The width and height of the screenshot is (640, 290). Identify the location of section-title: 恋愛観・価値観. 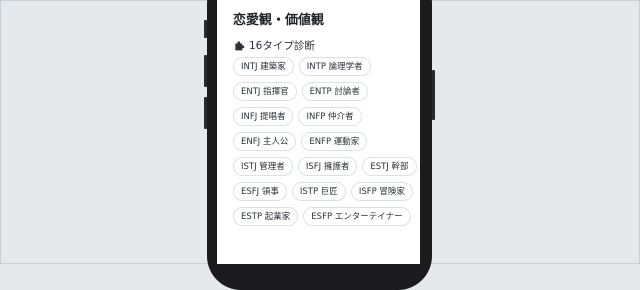
(279, 20).